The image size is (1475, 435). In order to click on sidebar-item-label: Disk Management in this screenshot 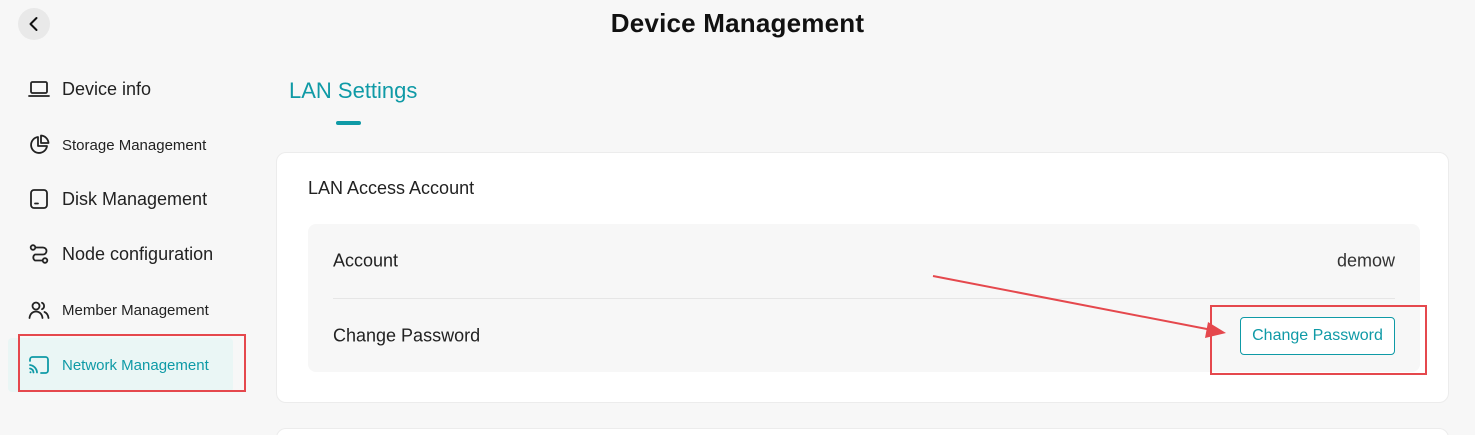, I will do `click(135, 198)`.